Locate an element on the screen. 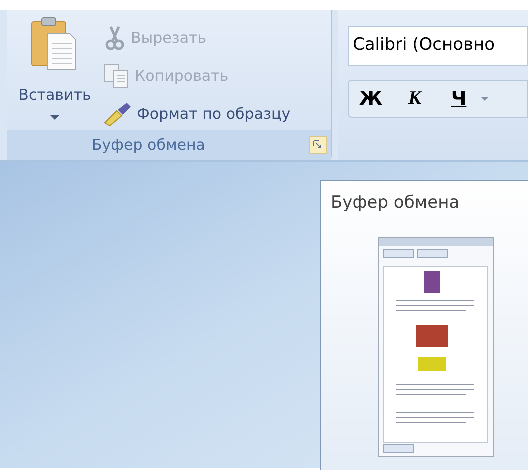 This screenshot has width=528, height=470. format-button: К is located at coordinates (415, 99).